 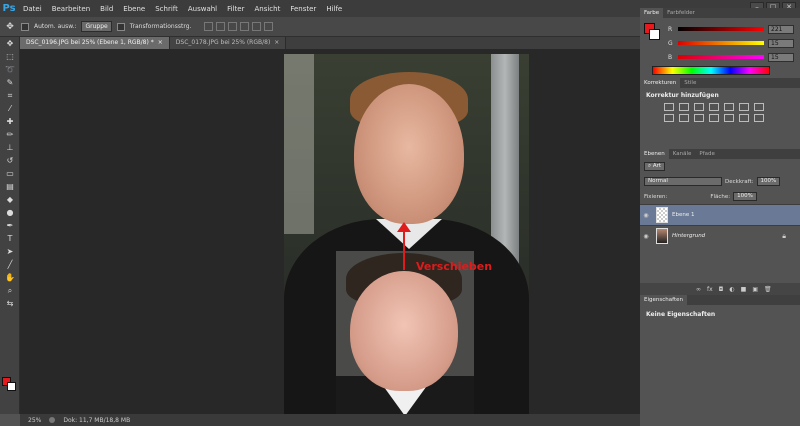 What do you see at coordinates (682, 154) in the screenshot?
I see `tab-kanaele: Kanäle` at bounding box center [682, 154].